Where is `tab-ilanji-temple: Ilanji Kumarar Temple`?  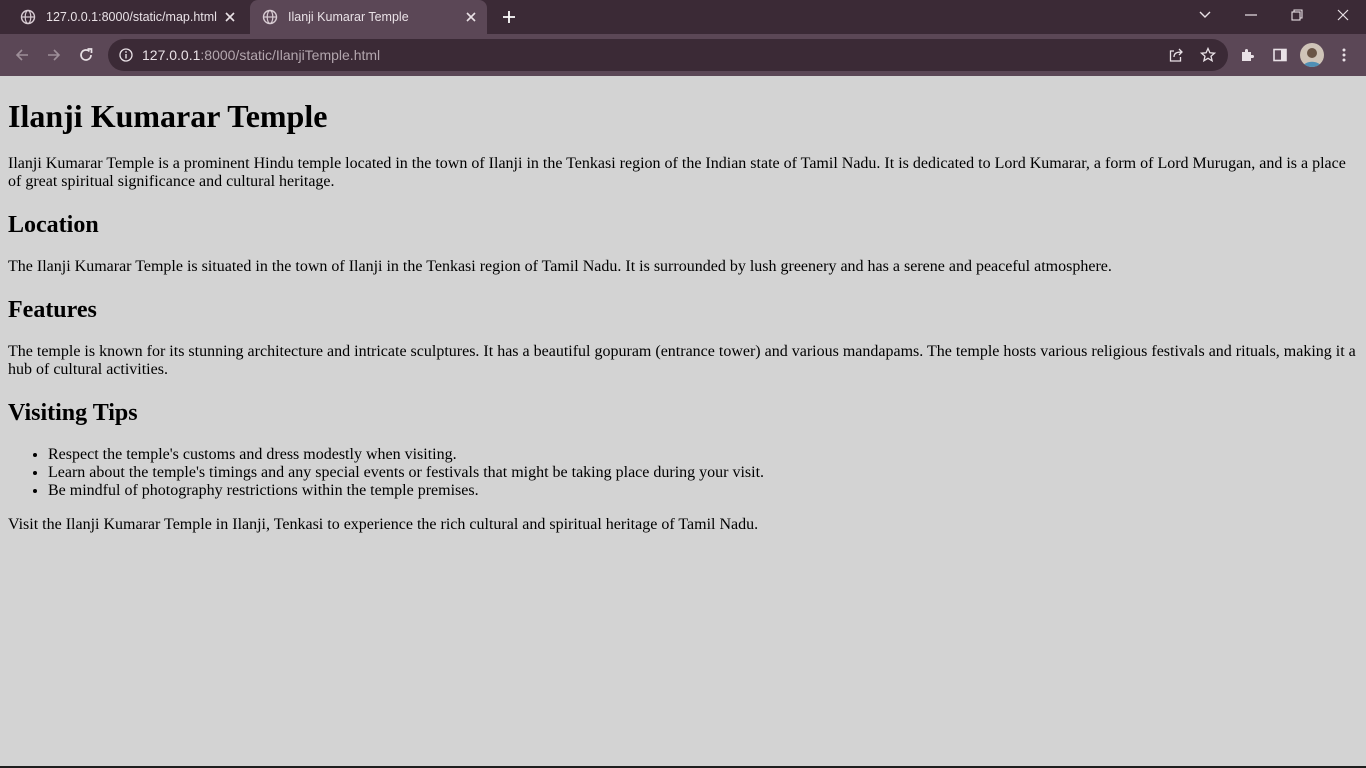
tab-ilanji-temple: Ilanji Kumarar Temple is located at coordinates (368, 17).